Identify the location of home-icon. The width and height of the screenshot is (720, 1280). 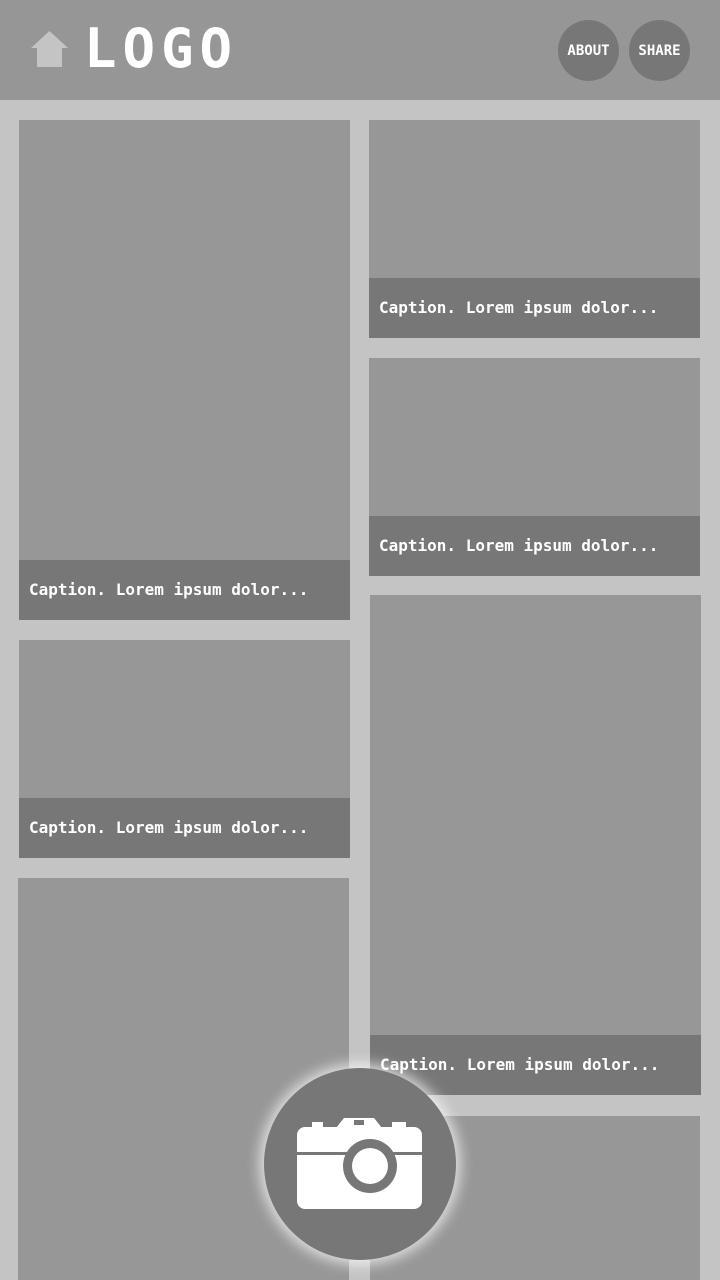
(49, 49).